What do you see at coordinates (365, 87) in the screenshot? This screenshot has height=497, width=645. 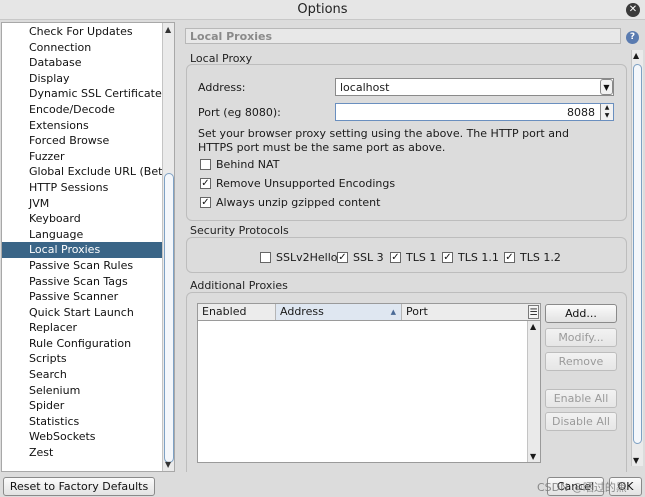 I see `address-value: localhost` at bounding box center [365, 87].